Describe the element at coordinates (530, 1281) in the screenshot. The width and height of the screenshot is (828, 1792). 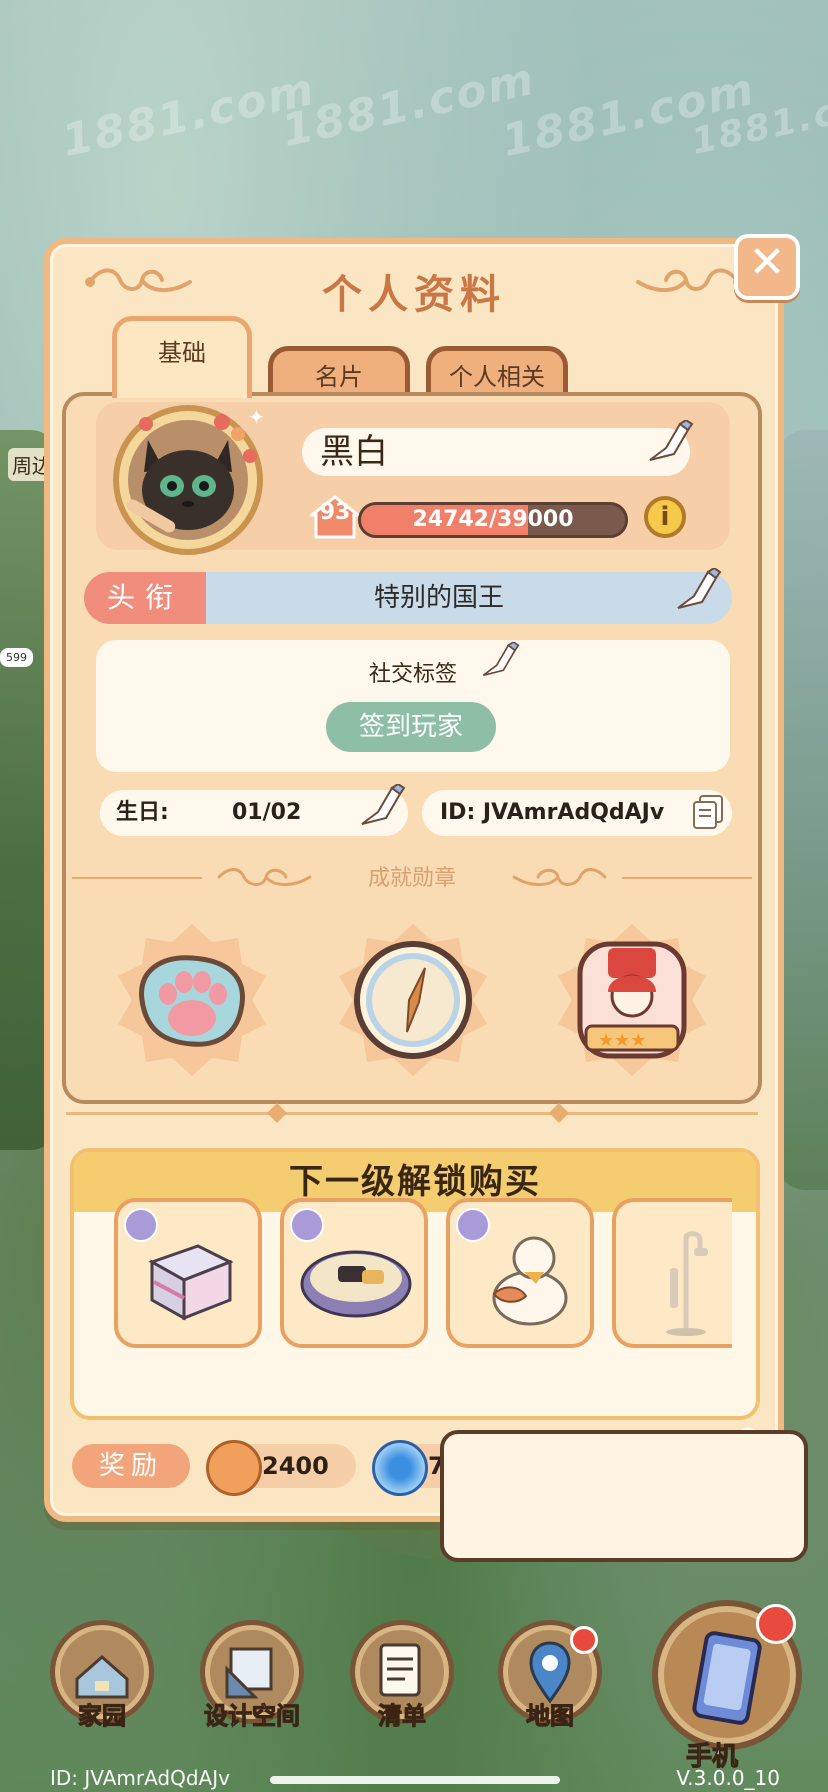
I see `cat-plush-icon` at that location.